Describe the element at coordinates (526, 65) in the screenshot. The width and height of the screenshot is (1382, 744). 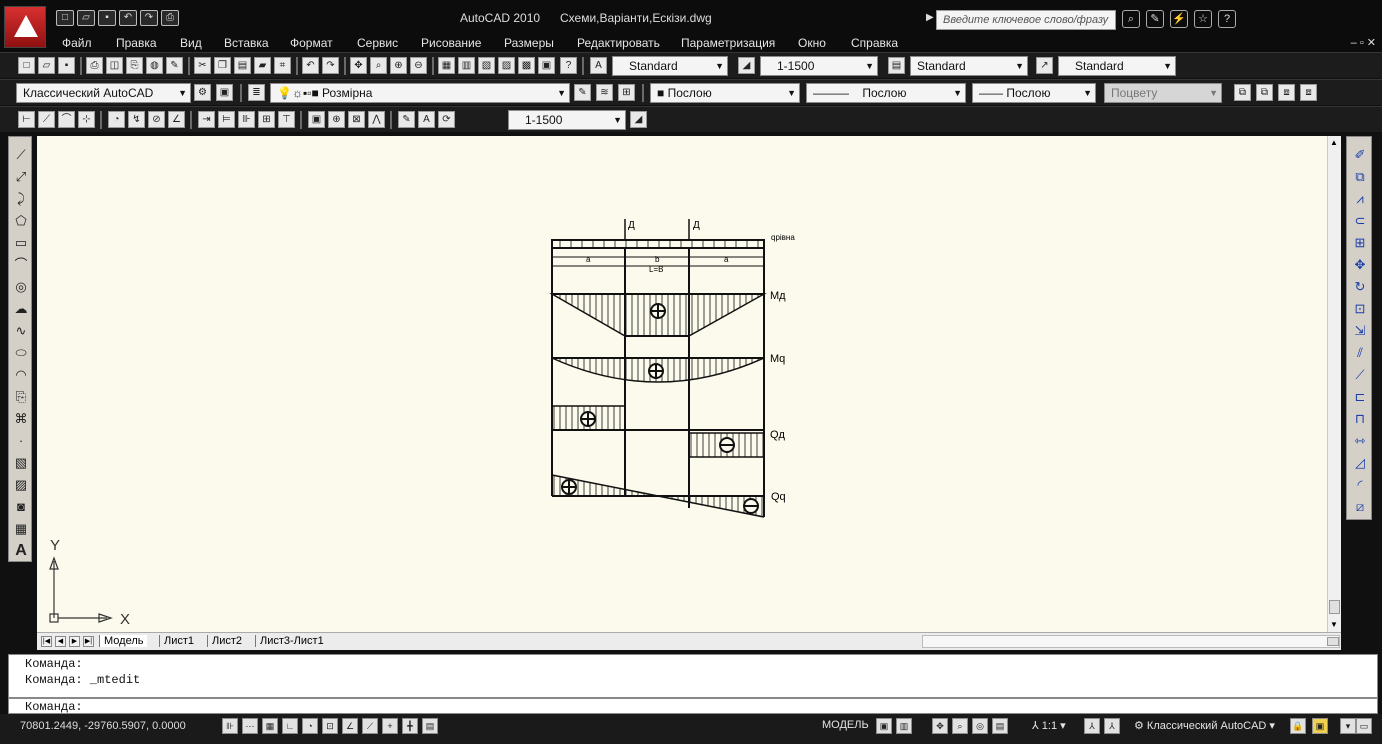
I see `markup-icon: ▩` at that location.